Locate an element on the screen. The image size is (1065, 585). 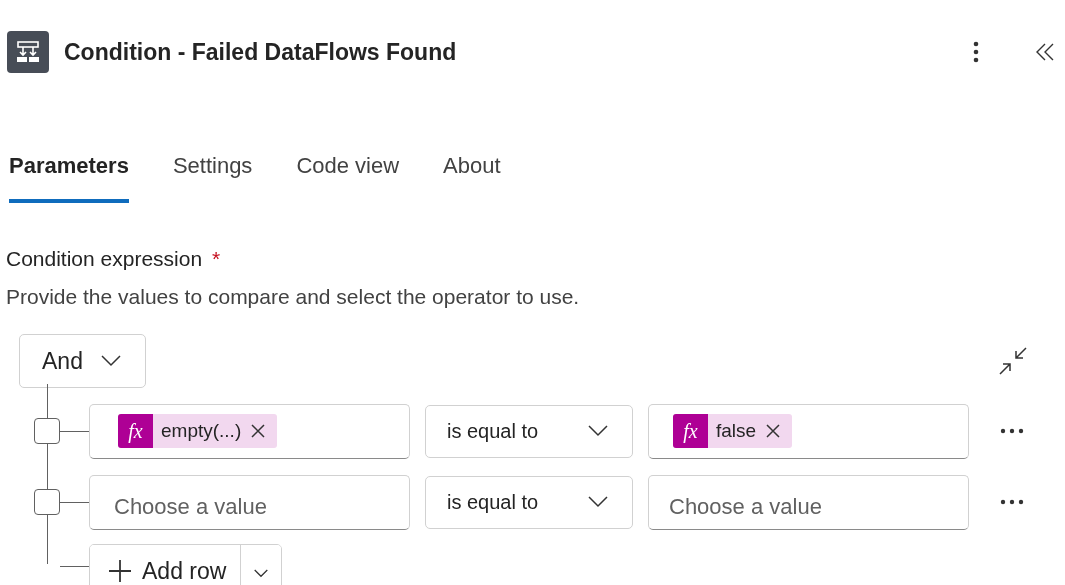
condition-icon is located at coordinates (28, 52).